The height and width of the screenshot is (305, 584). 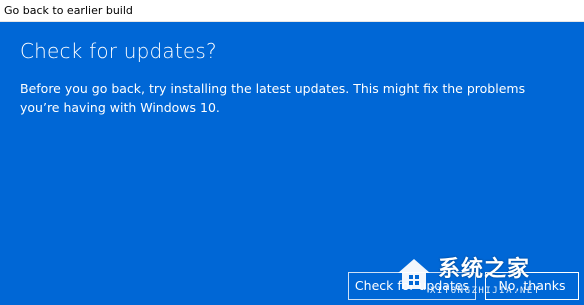 What do you see at coordinates (532, 286) in the screenshot?
I see `no-thanks-button: No, thanks` at bounding box center [532, 286].